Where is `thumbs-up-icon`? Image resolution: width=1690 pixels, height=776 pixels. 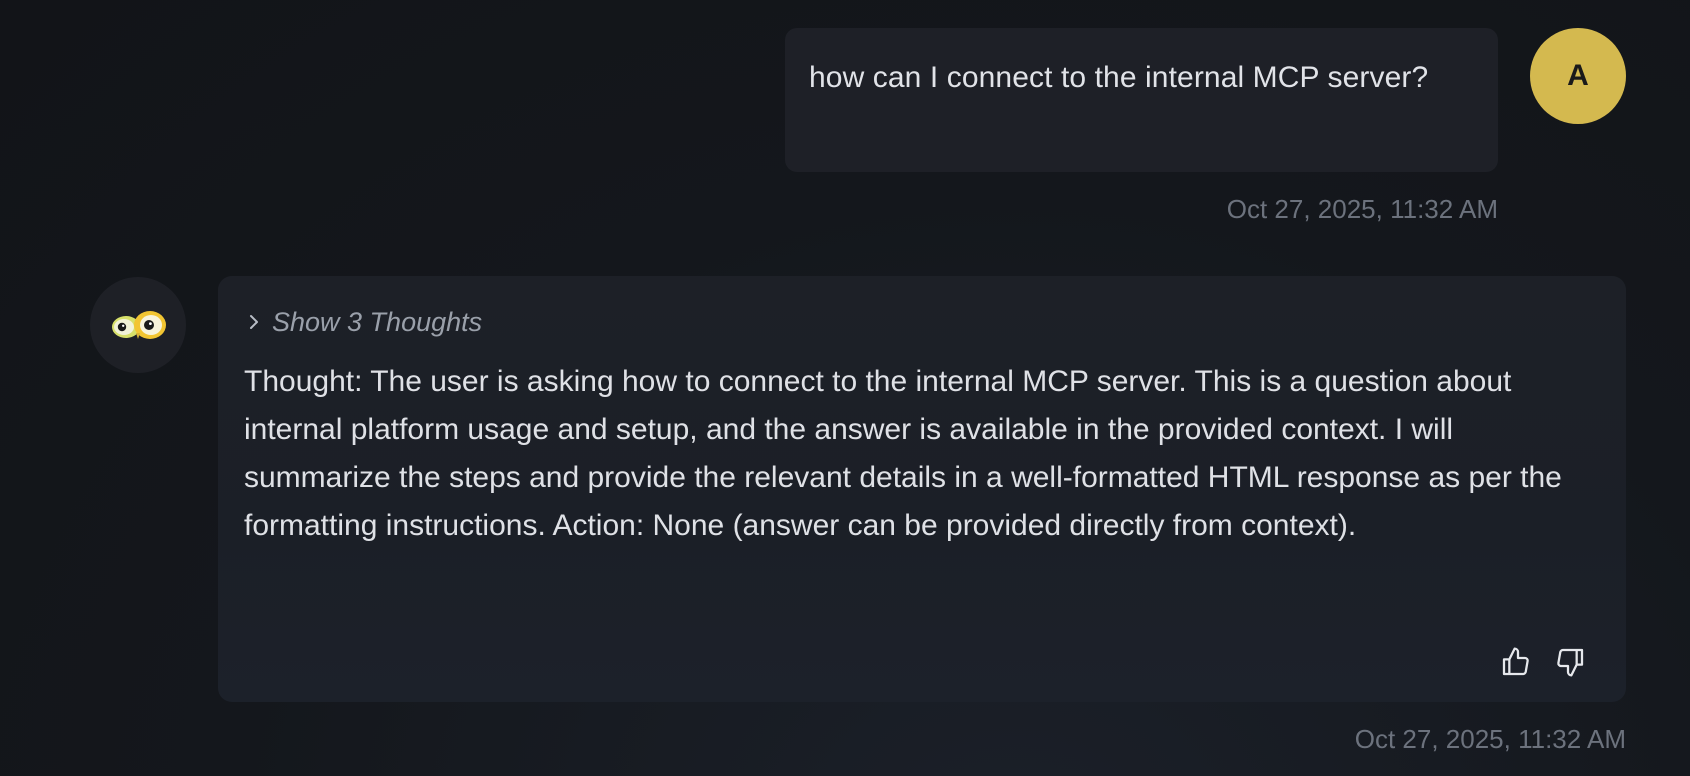
thumbs-up-icon is located at coordinates (1515, 661).